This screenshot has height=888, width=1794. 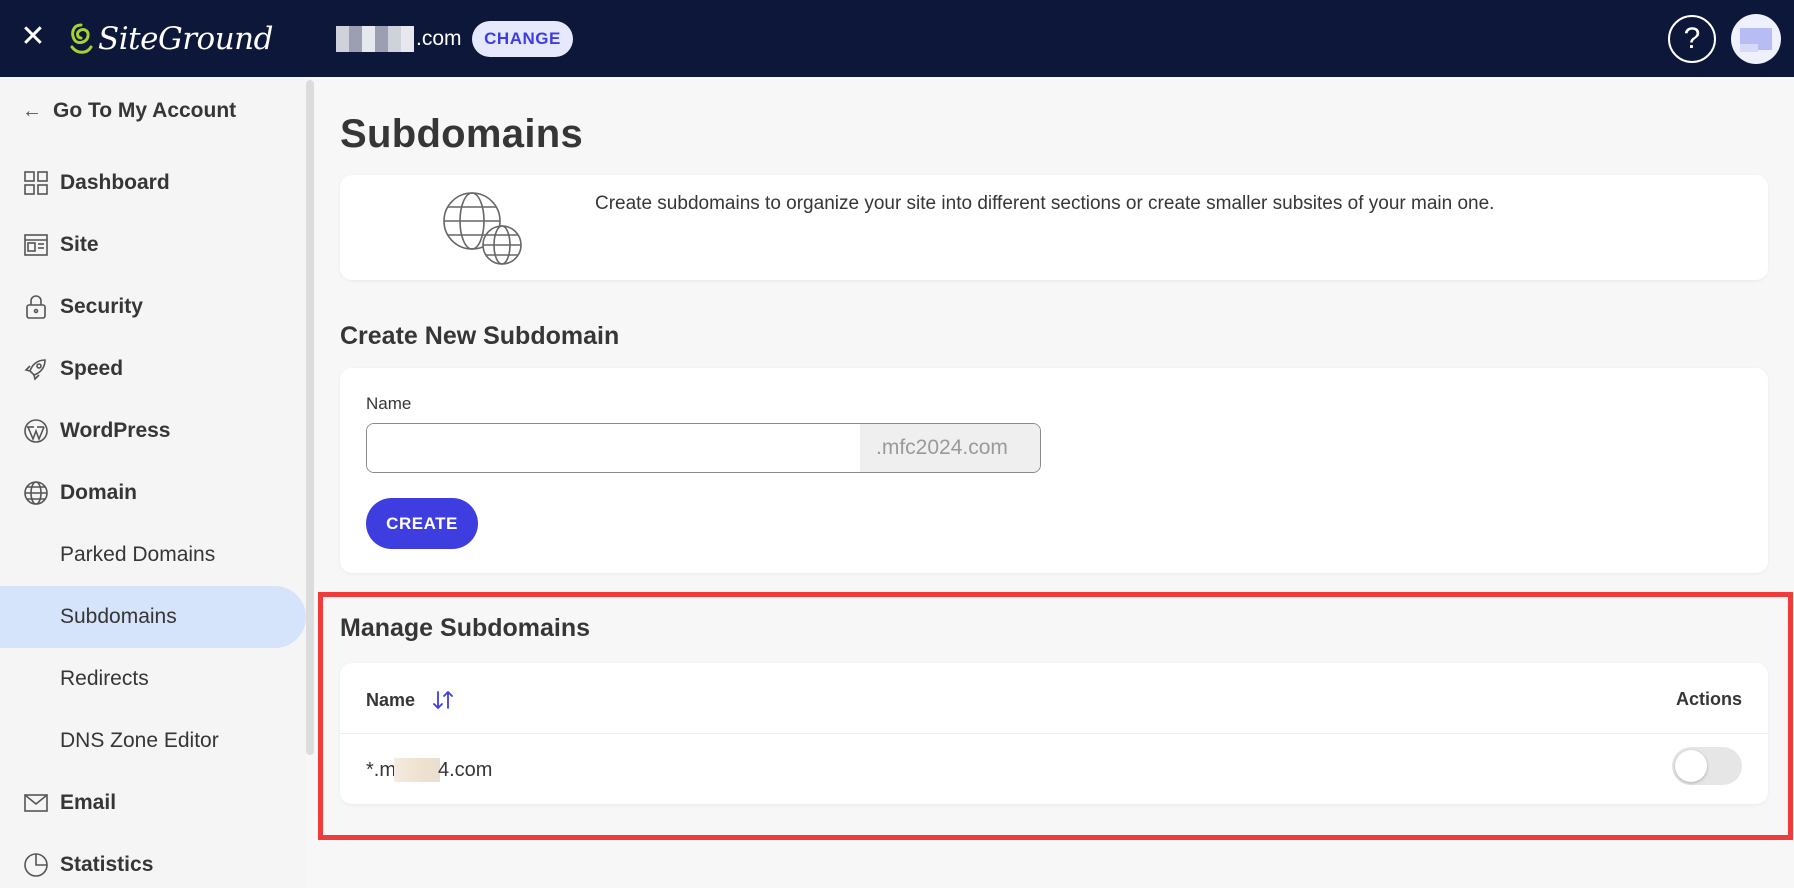 I want to click on sidebar-item-label: Domain, so click(x=99, y=492).